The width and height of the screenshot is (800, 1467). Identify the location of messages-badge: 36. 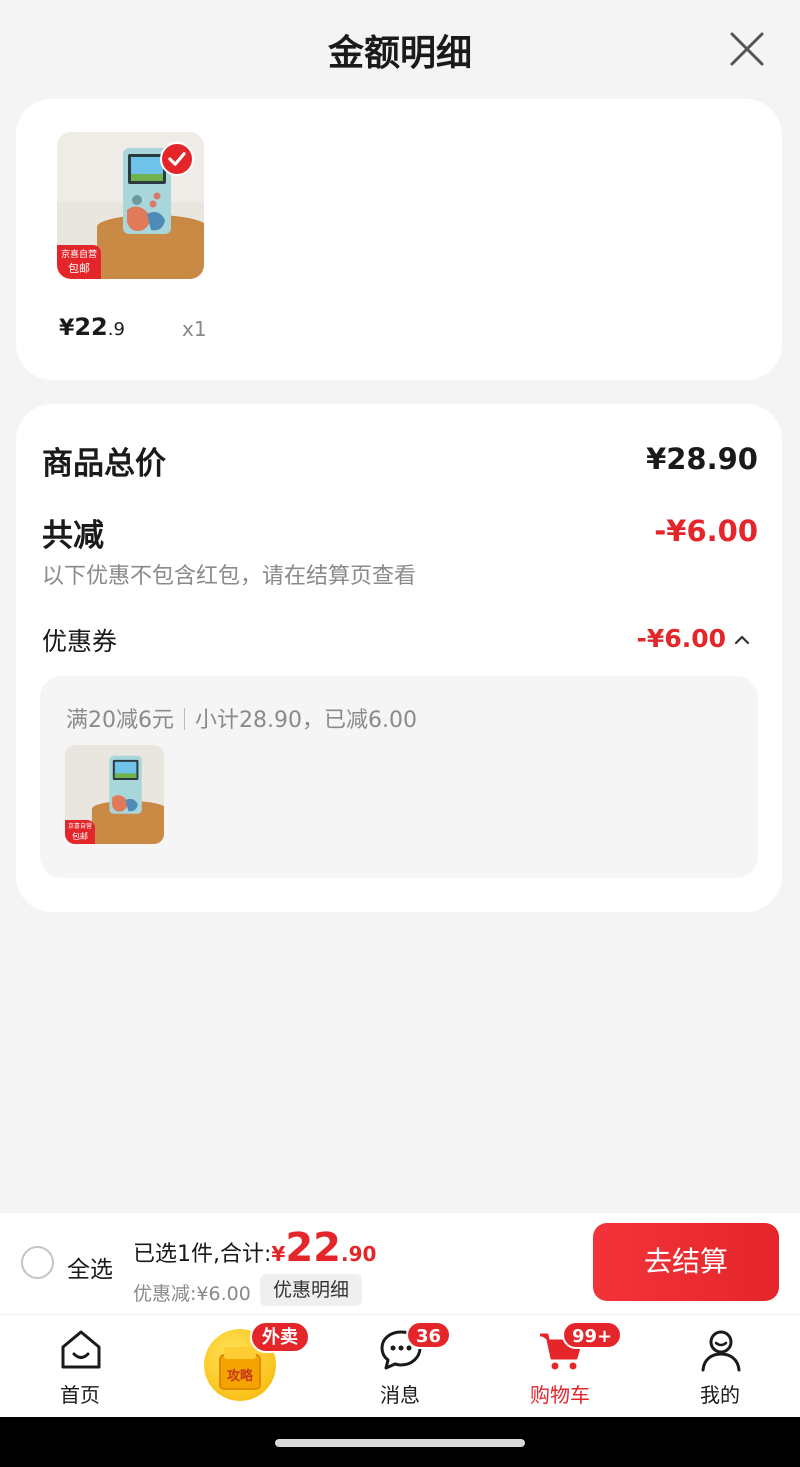
(429, 1335).